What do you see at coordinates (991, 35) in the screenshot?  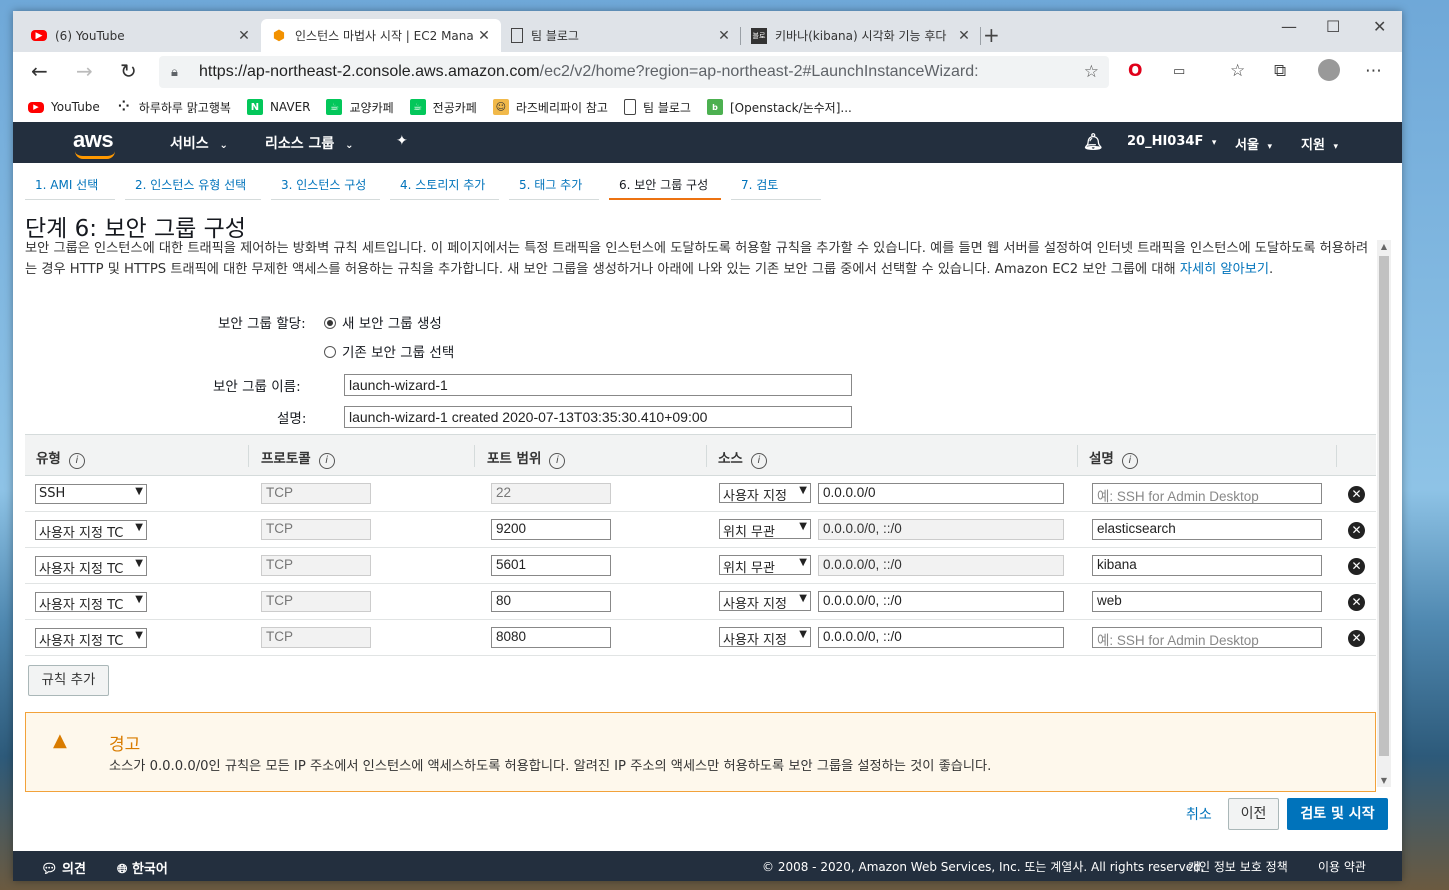 I see `new-tab-icon: +` at bounding box center [991, 35].